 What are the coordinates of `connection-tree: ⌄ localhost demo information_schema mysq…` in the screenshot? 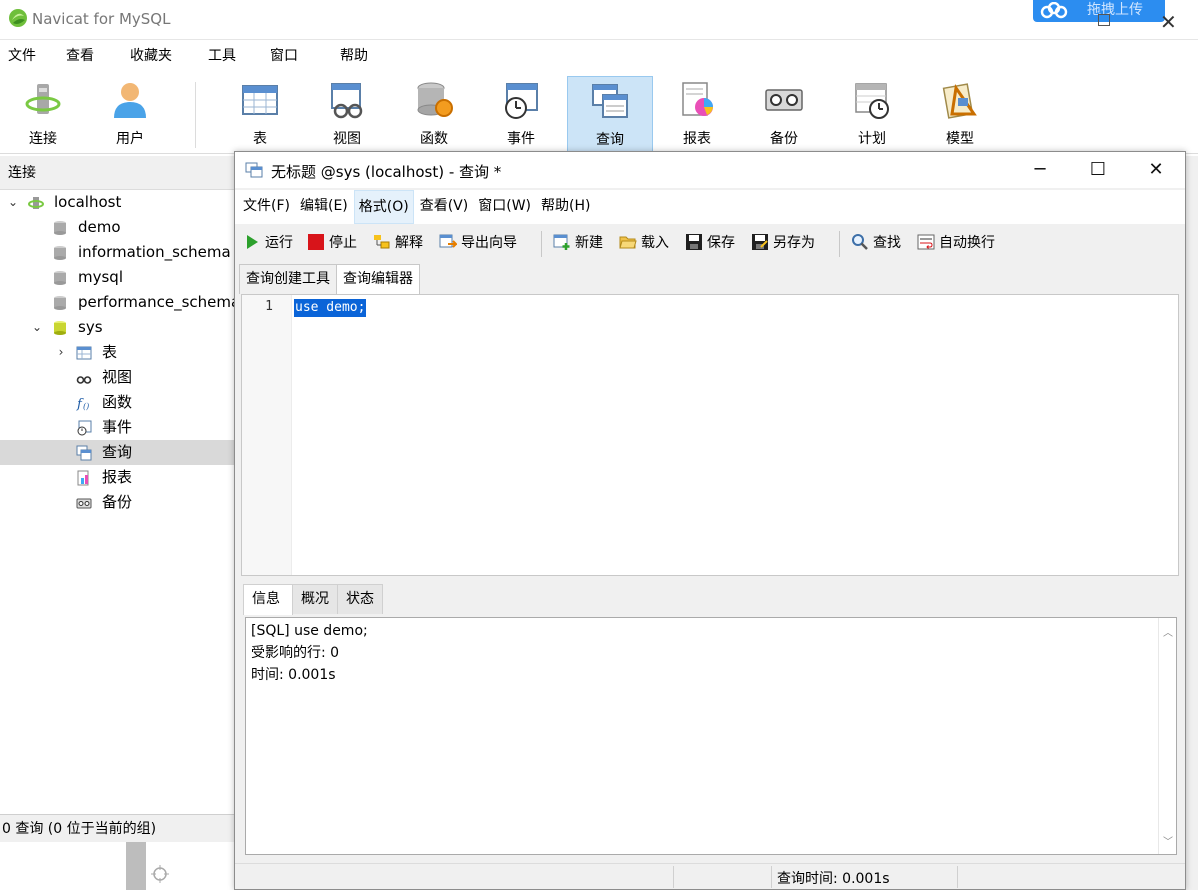 It's located at (117, 502).